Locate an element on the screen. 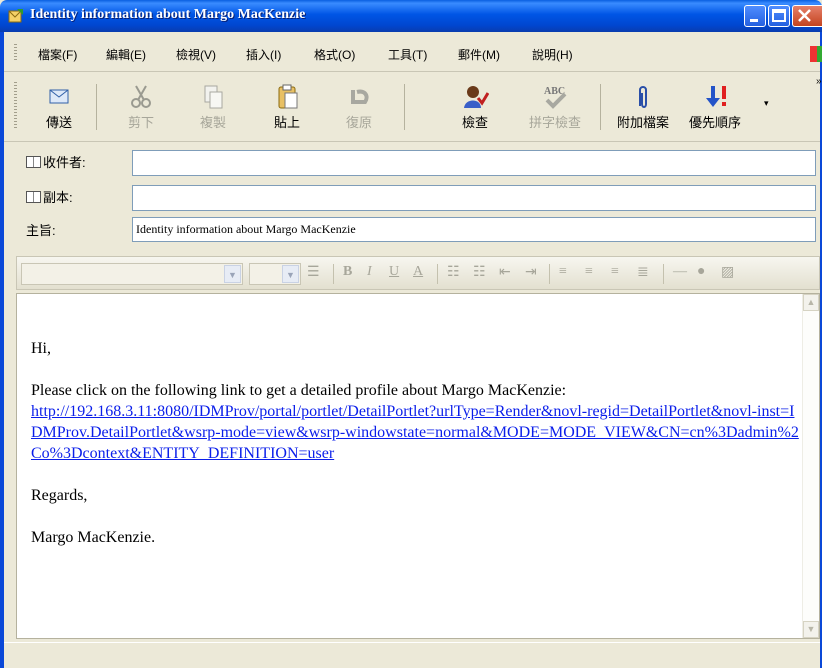 The height and width of the screenshot is (668, 822). spelling-label: 拼字檢查 is located at coordinates (554, 122).